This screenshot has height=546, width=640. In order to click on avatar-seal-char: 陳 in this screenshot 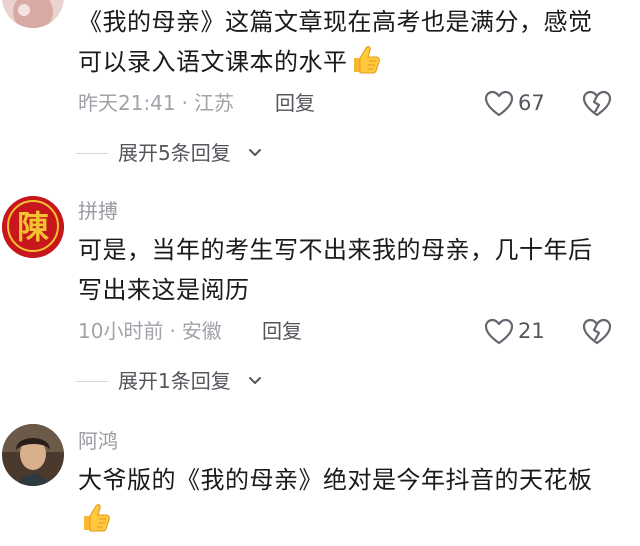, I will do `click(33, 227)`.